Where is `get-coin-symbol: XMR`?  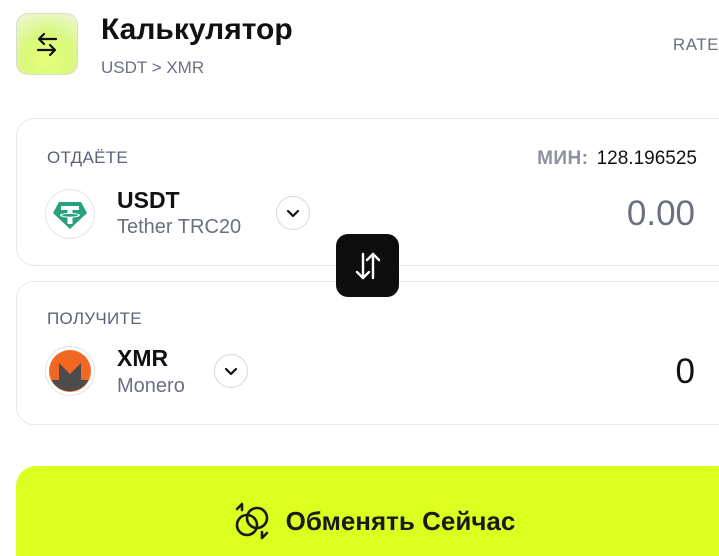 get-coin-symbol: XMR is located at coordinates (143, 358).